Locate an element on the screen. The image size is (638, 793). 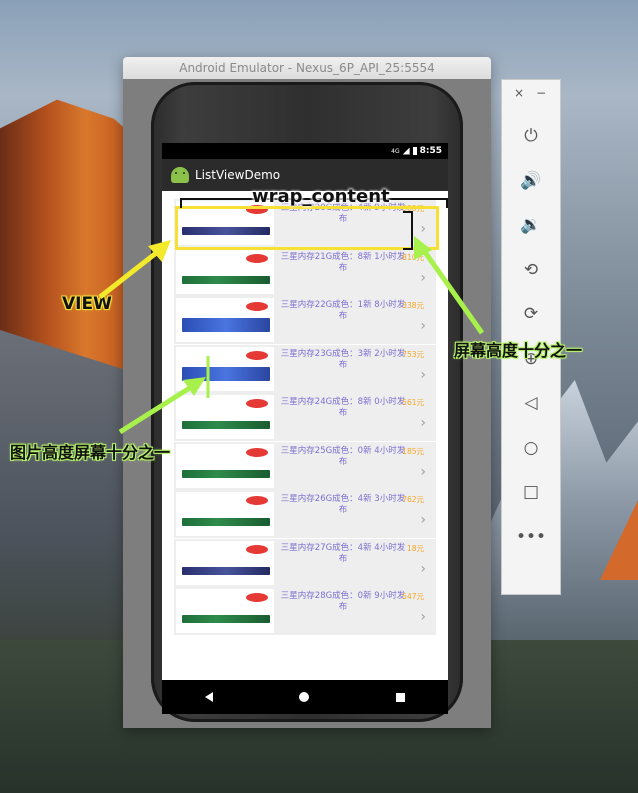
view-arrow is located at coordinates (134, 269).